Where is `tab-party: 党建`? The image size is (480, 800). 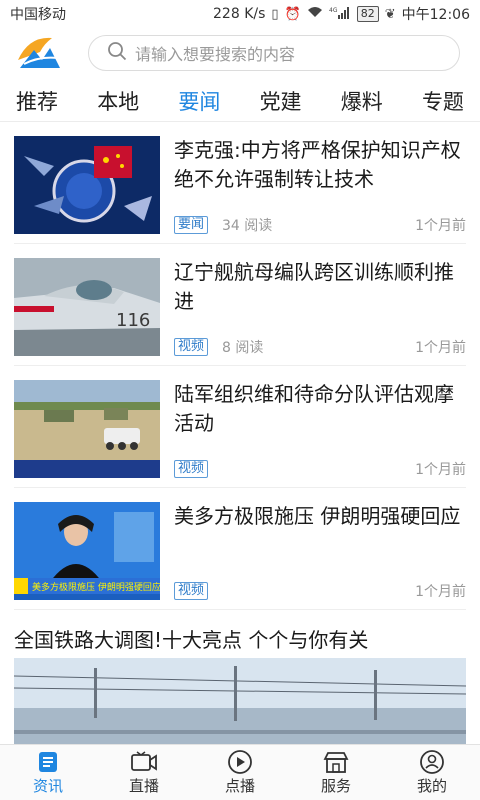
tab-party: 党建 is located at coordinates (281, 101).